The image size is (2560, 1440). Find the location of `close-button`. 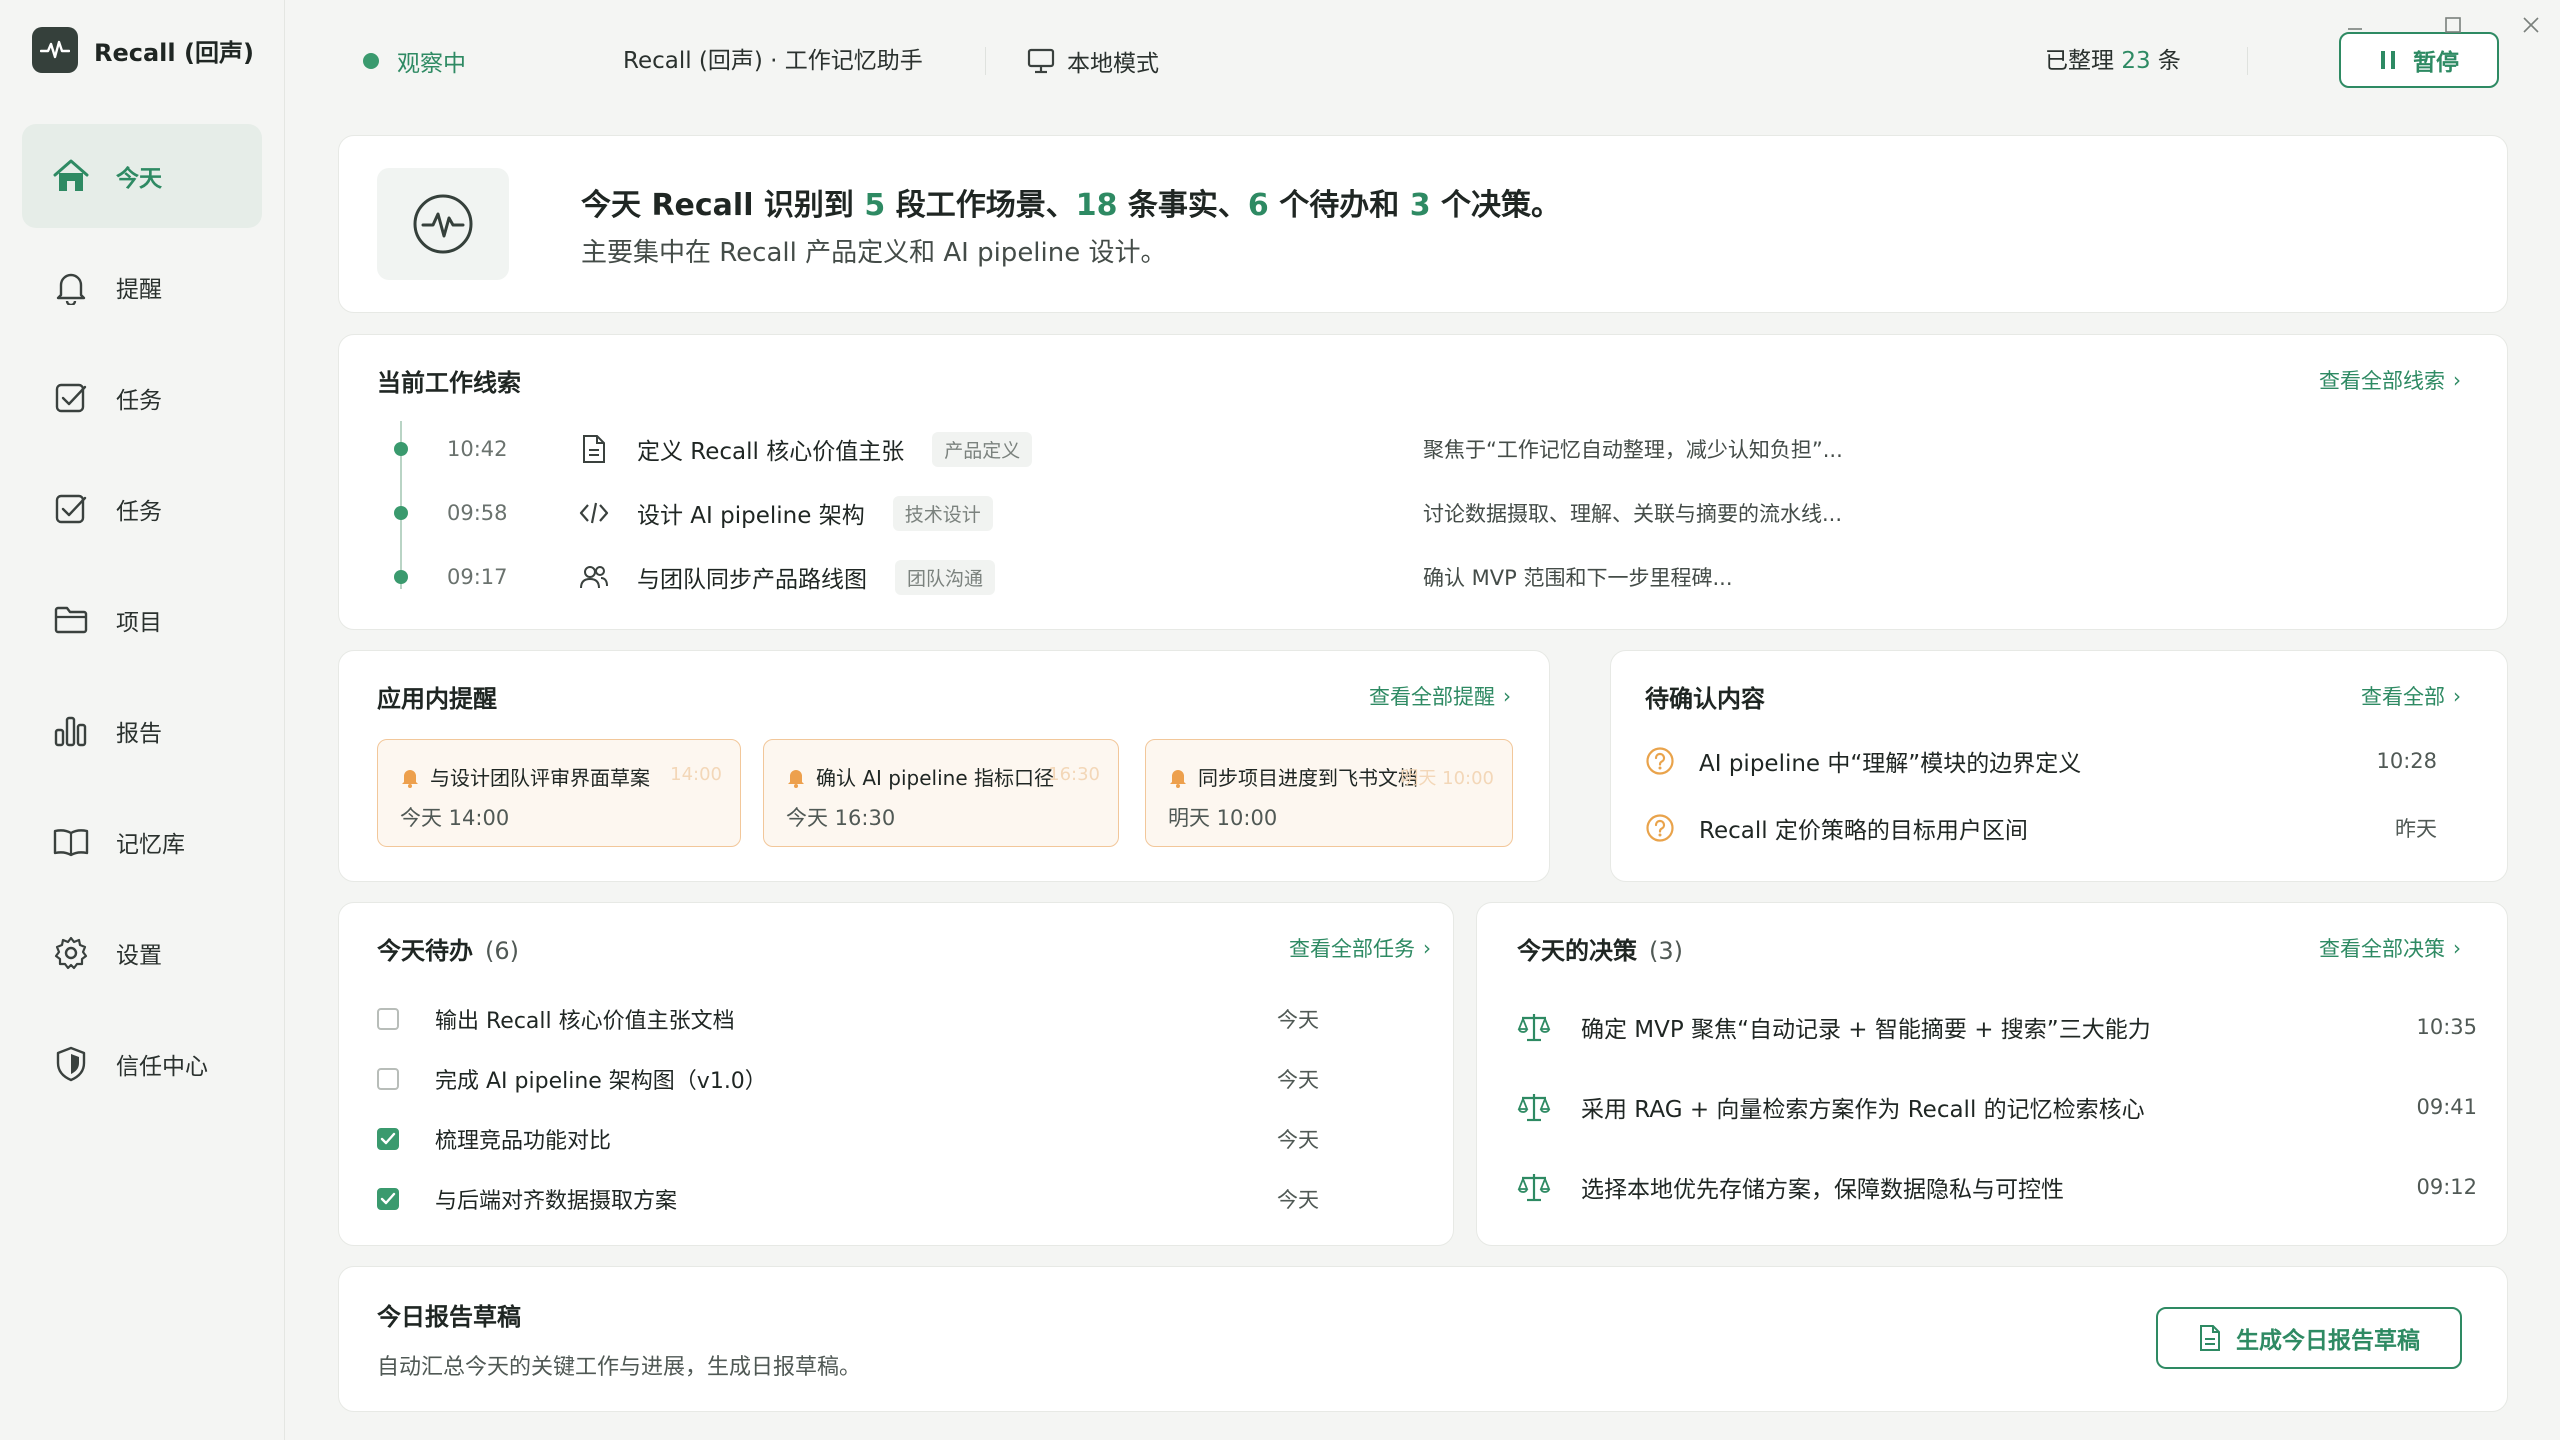

close-button is located at coordinates (2531, 25).